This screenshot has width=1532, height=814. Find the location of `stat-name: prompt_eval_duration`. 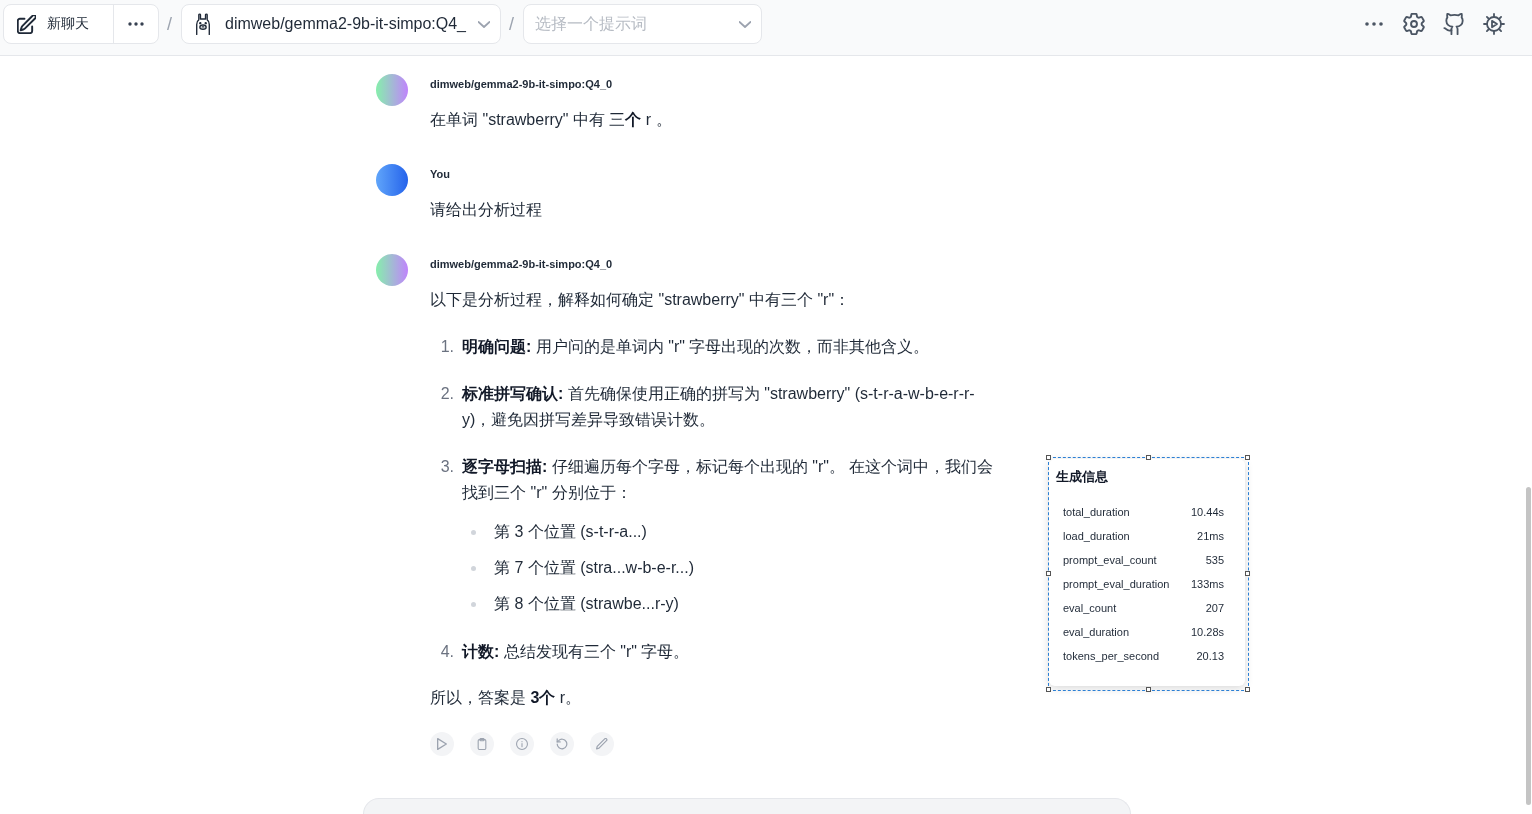

stat-name: prompt_eval_duration is located at coordinates (1116, 584).